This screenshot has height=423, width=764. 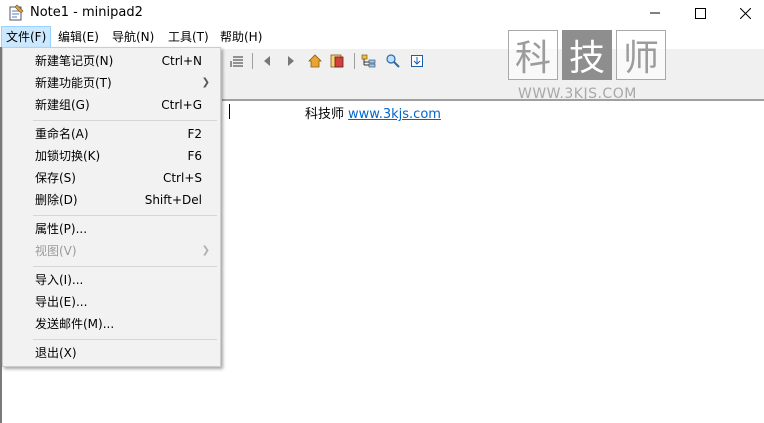 I want to click on menu-item-new-note: 新建笔记页(N) Ctrl+N, so click(x=111, y=61).